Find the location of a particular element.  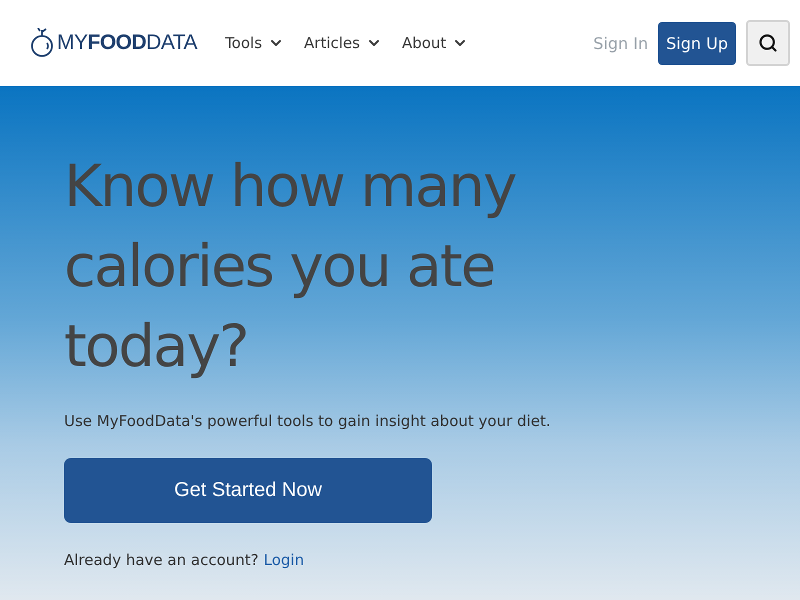

sign-up-button: Sign Up is located at coordinates (697, 43).